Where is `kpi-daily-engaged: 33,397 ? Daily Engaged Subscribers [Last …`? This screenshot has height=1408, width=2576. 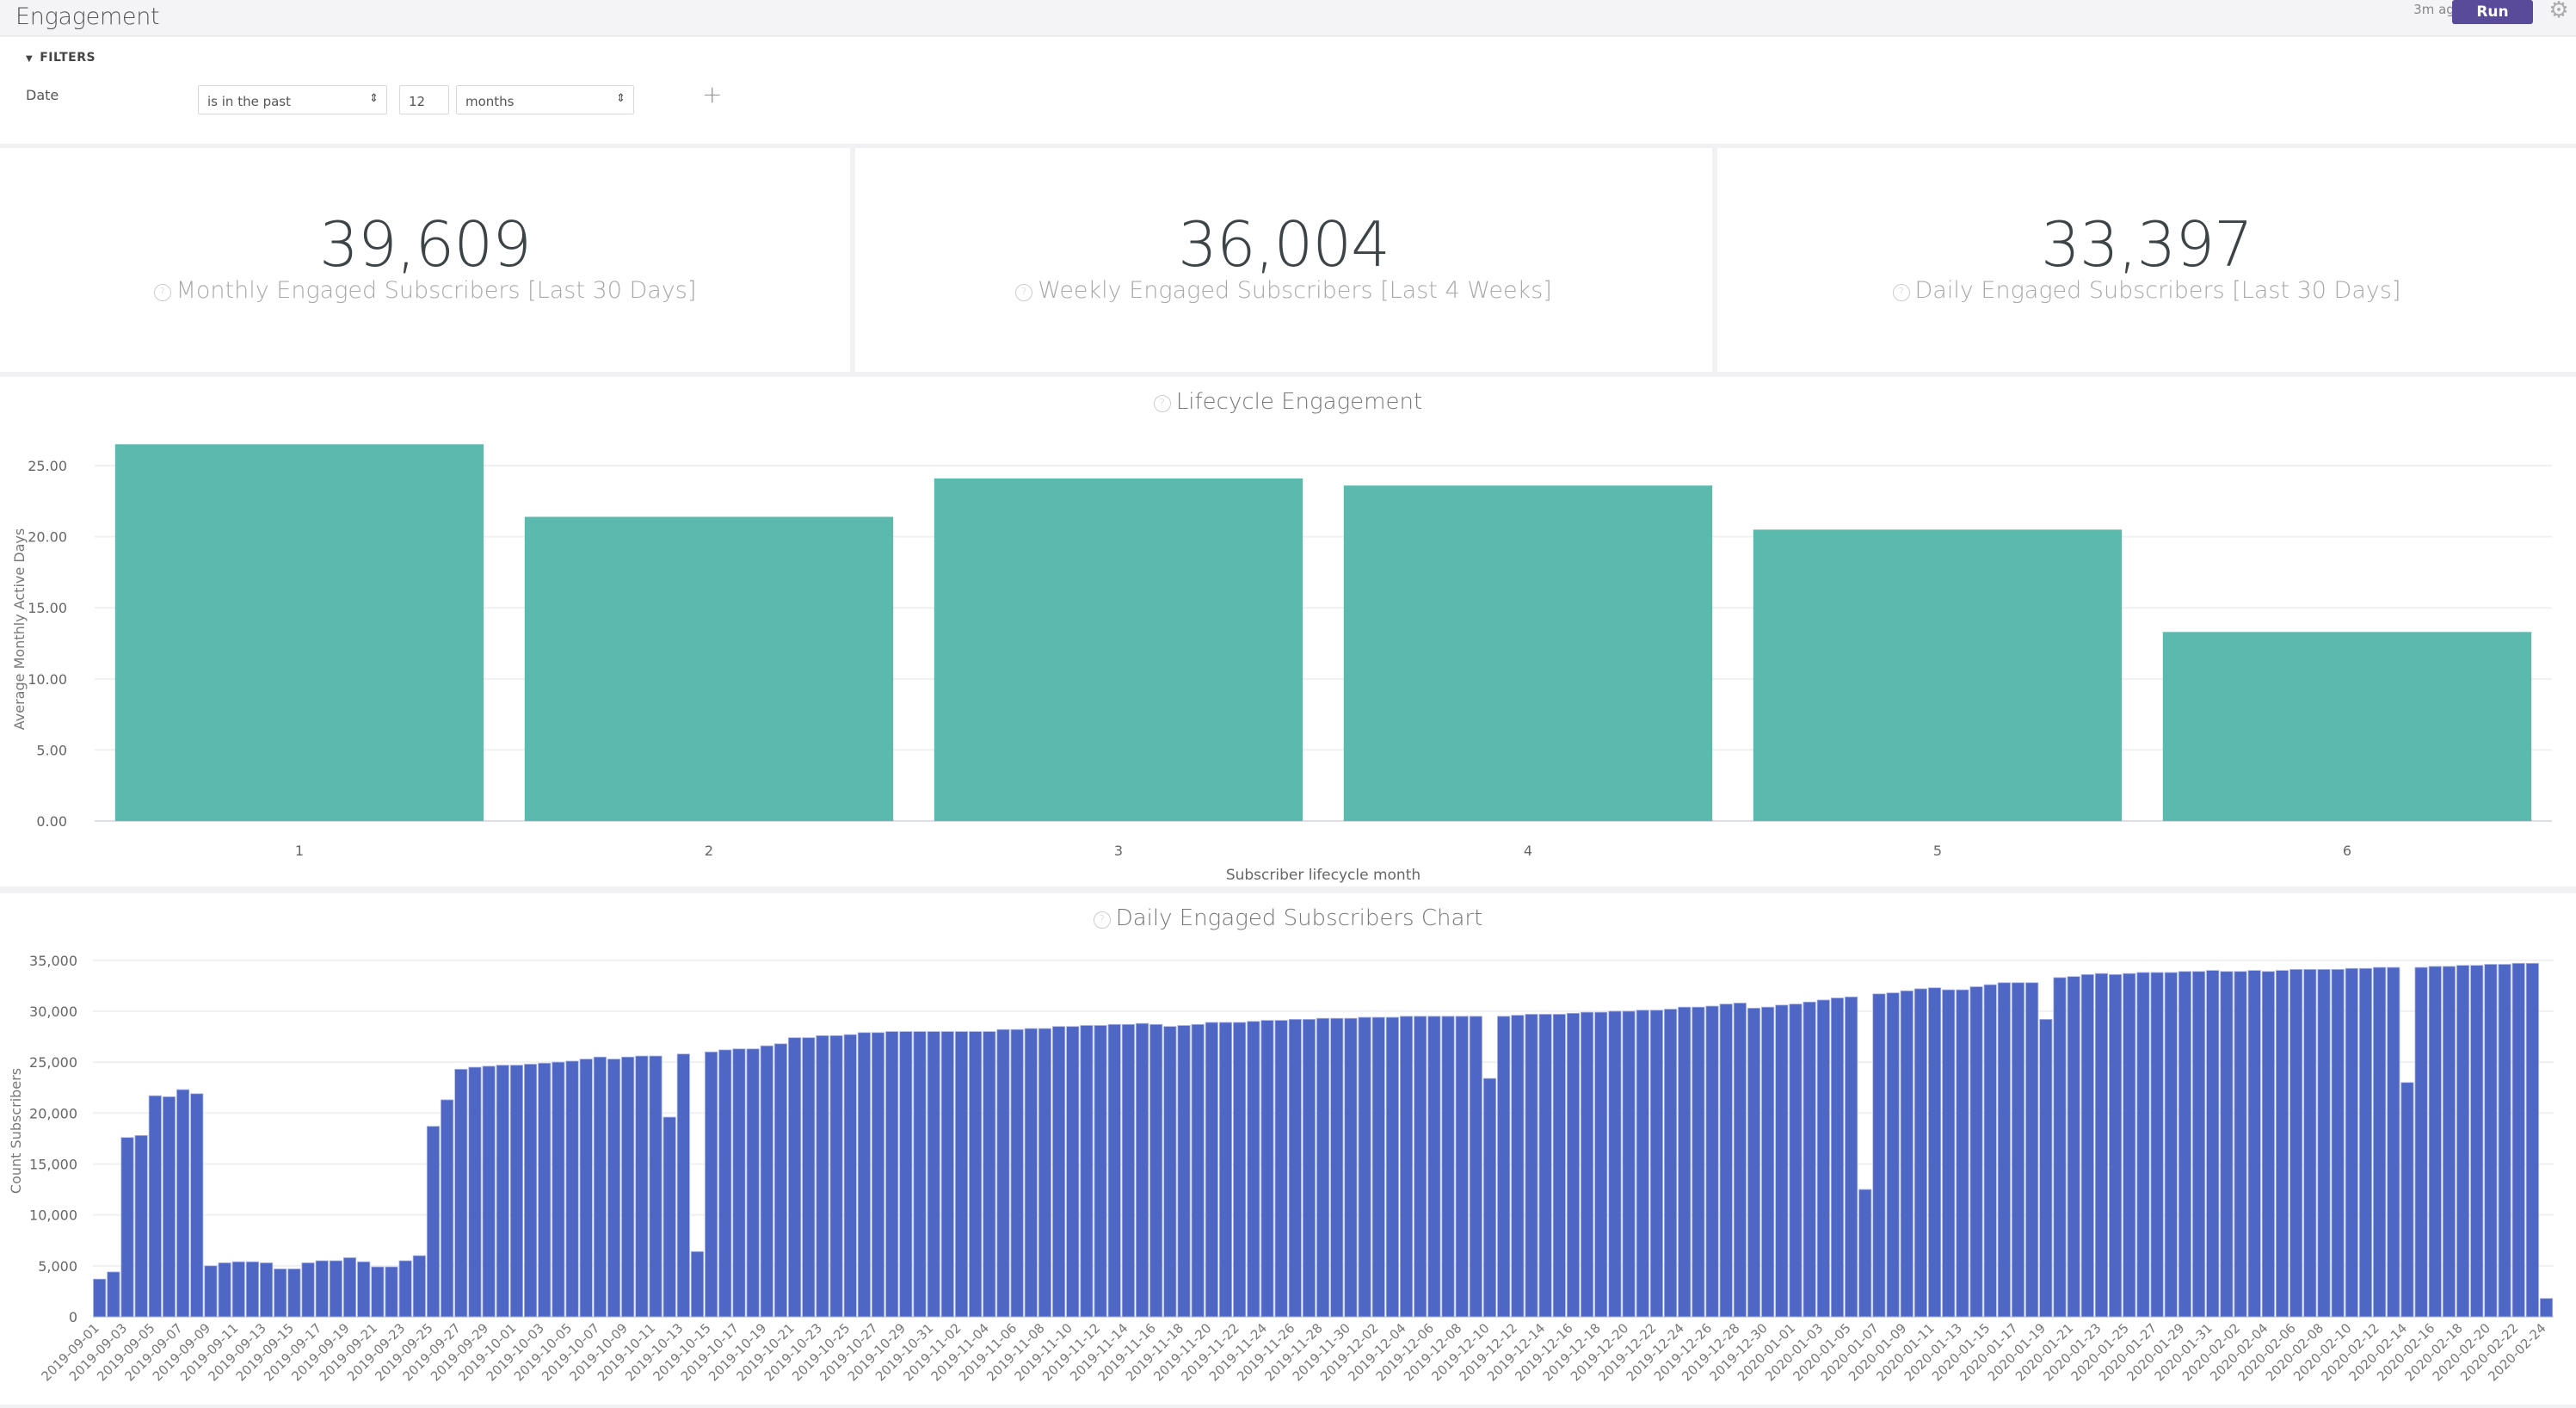
kpi-daily-engaged: 33,397 ? Daily Engaged Subscribers [Last … is located at coordinates (2147, 260).